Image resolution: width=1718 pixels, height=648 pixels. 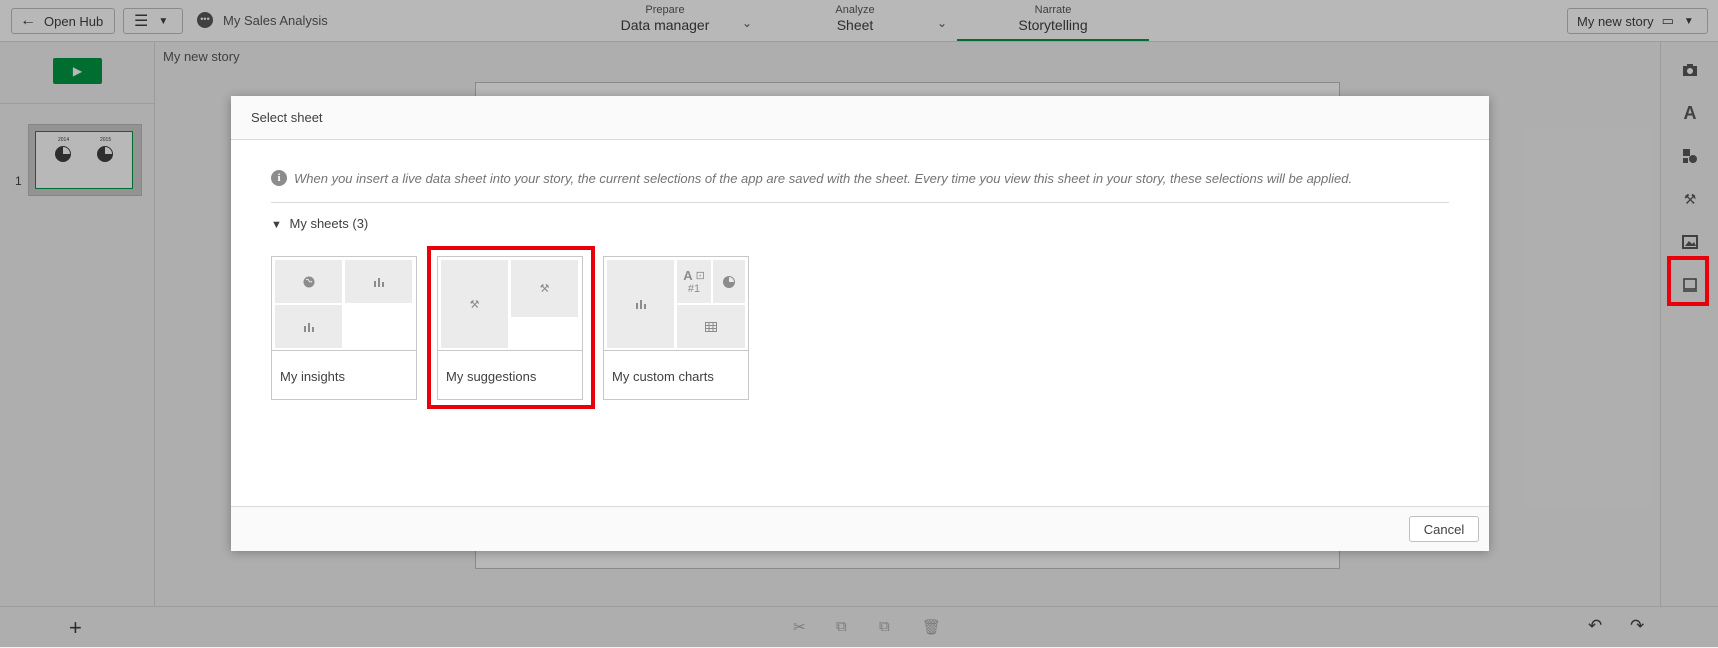 I want to click on highlight-box-my-suggestions, so click(x=511, y=327).